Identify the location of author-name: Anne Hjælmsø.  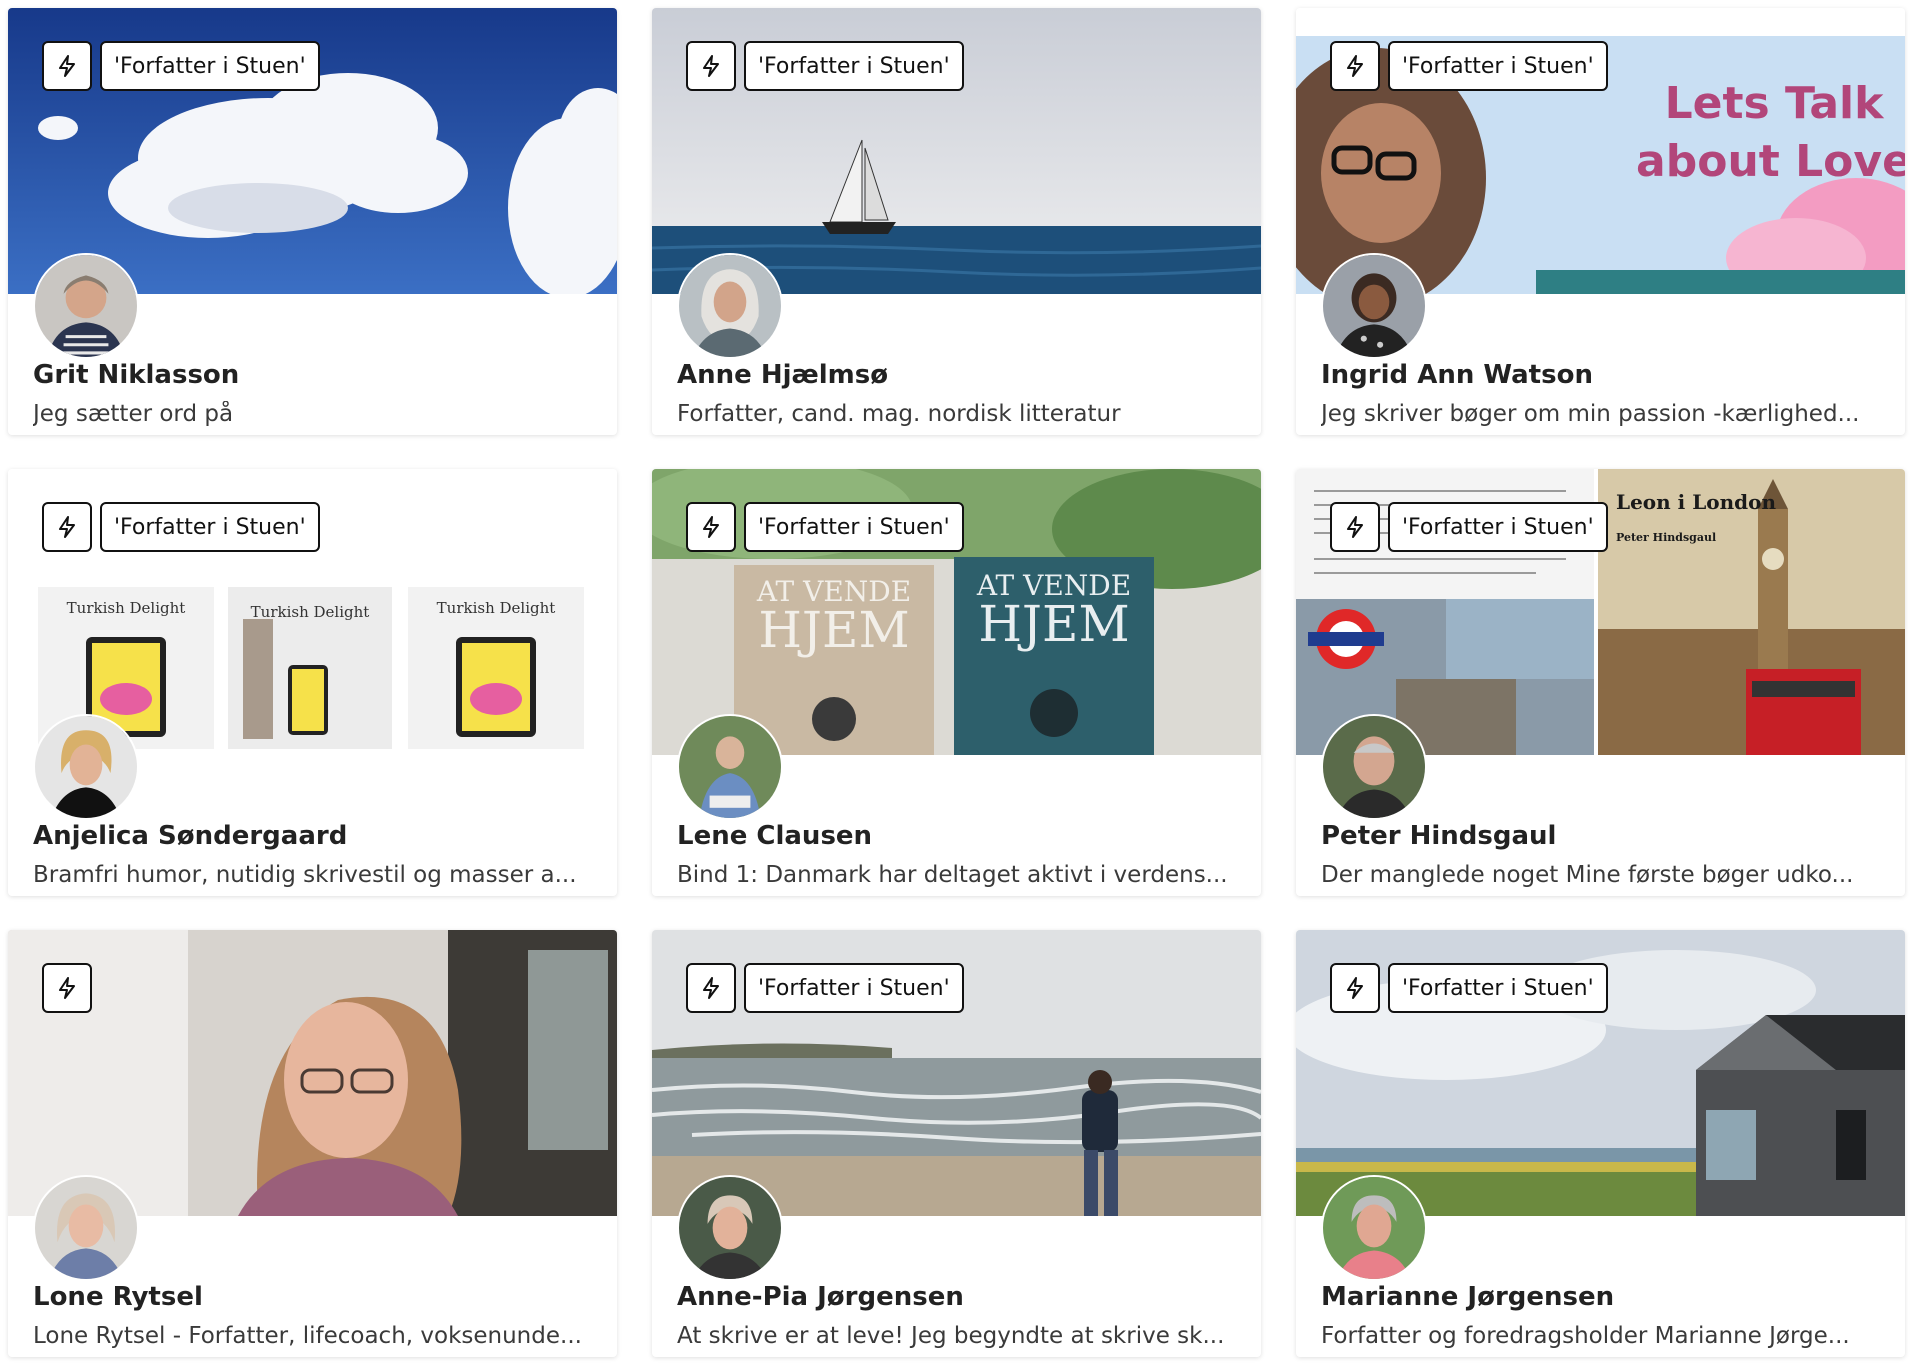
(783, 375).